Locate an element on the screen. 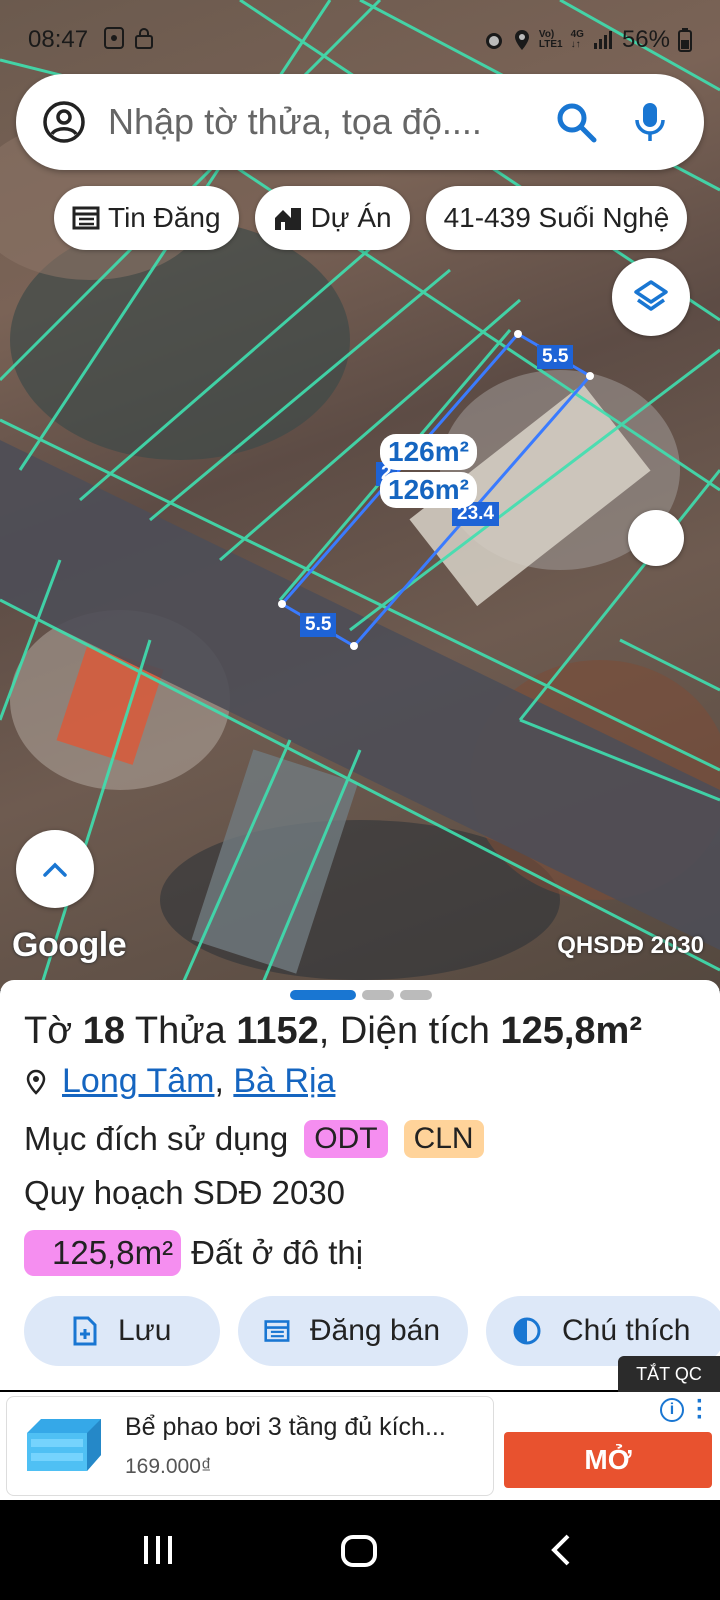 The height and width of the screenshot is (1600, 720). screenshot-icon is located at coordinates (114, 38).